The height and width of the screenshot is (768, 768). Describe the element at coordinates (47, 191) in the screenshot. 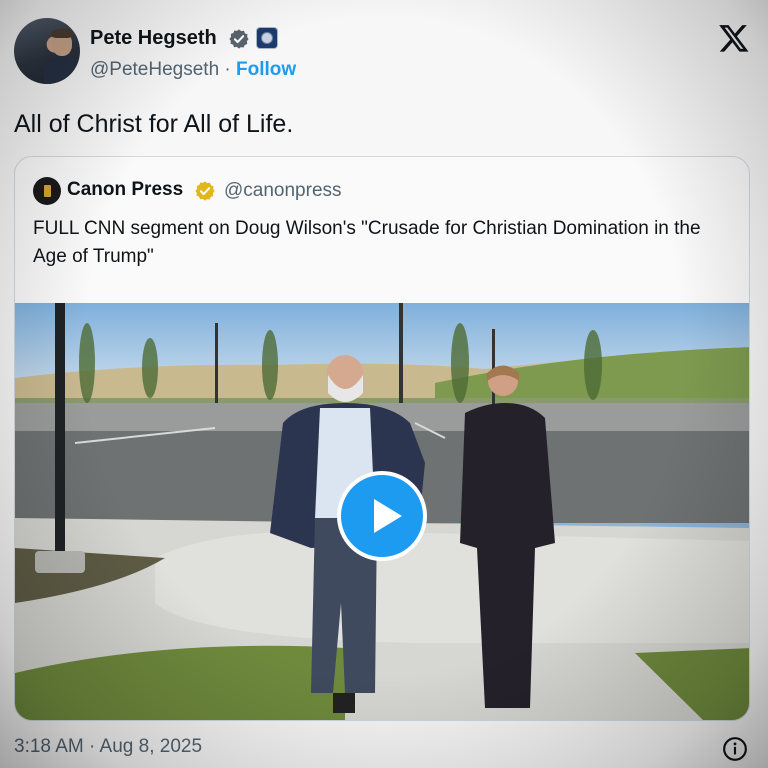

I see `quoted-author-avatar` at that location.